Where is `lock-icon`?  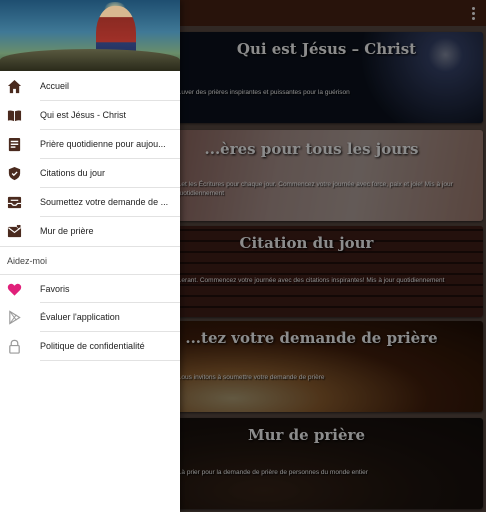 lock-icon is located at coordinates (14, 346).